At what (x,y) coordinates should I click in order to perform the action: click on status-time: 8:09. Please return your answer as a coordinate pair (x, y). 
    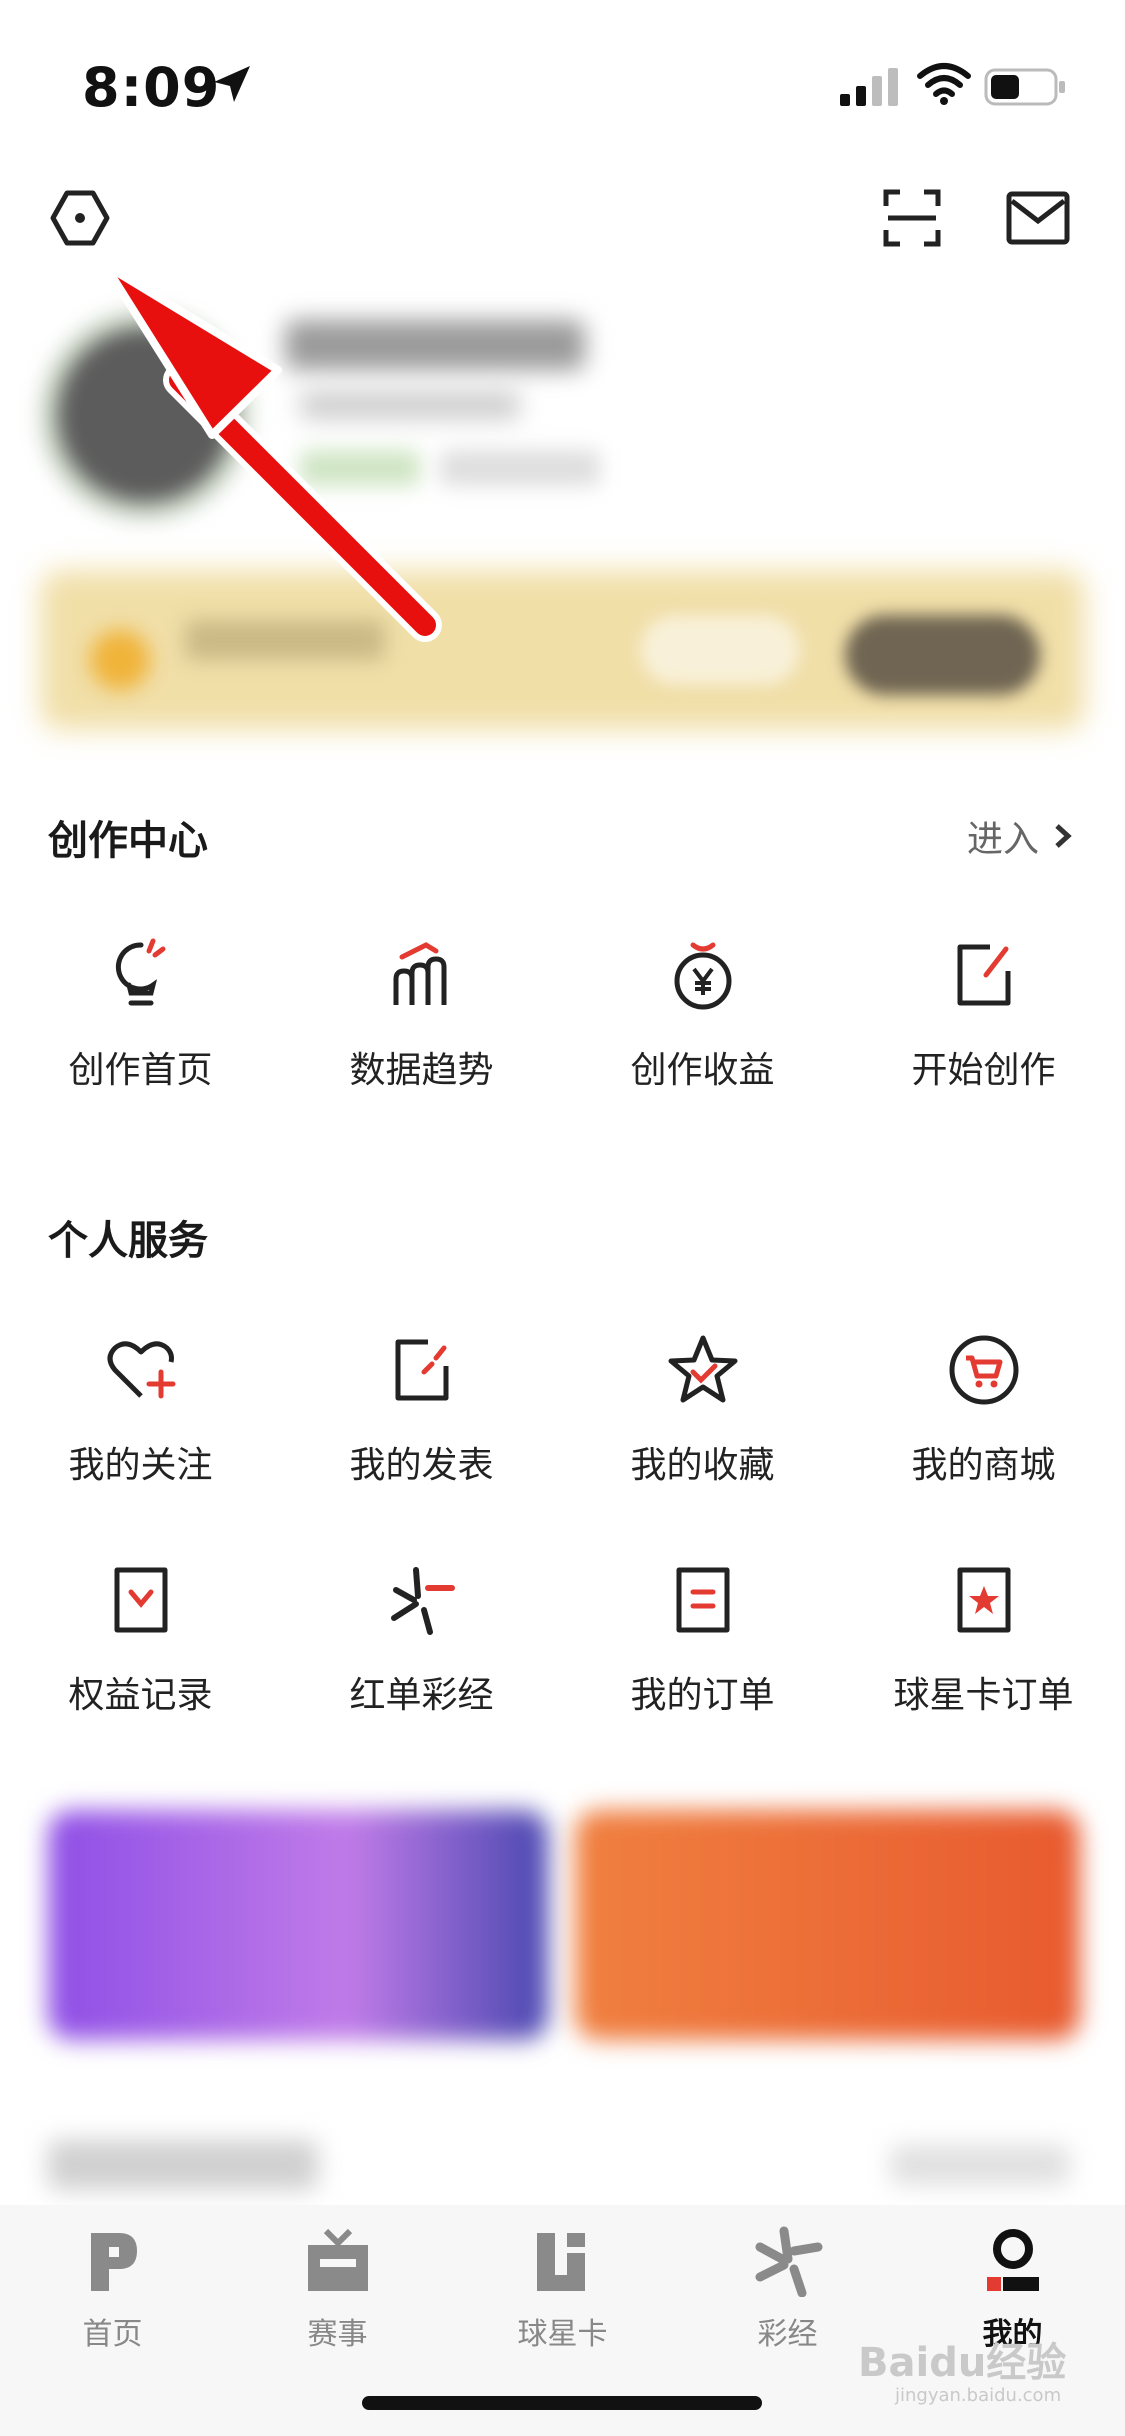
    Looking at the image, I should click on (151, 87).